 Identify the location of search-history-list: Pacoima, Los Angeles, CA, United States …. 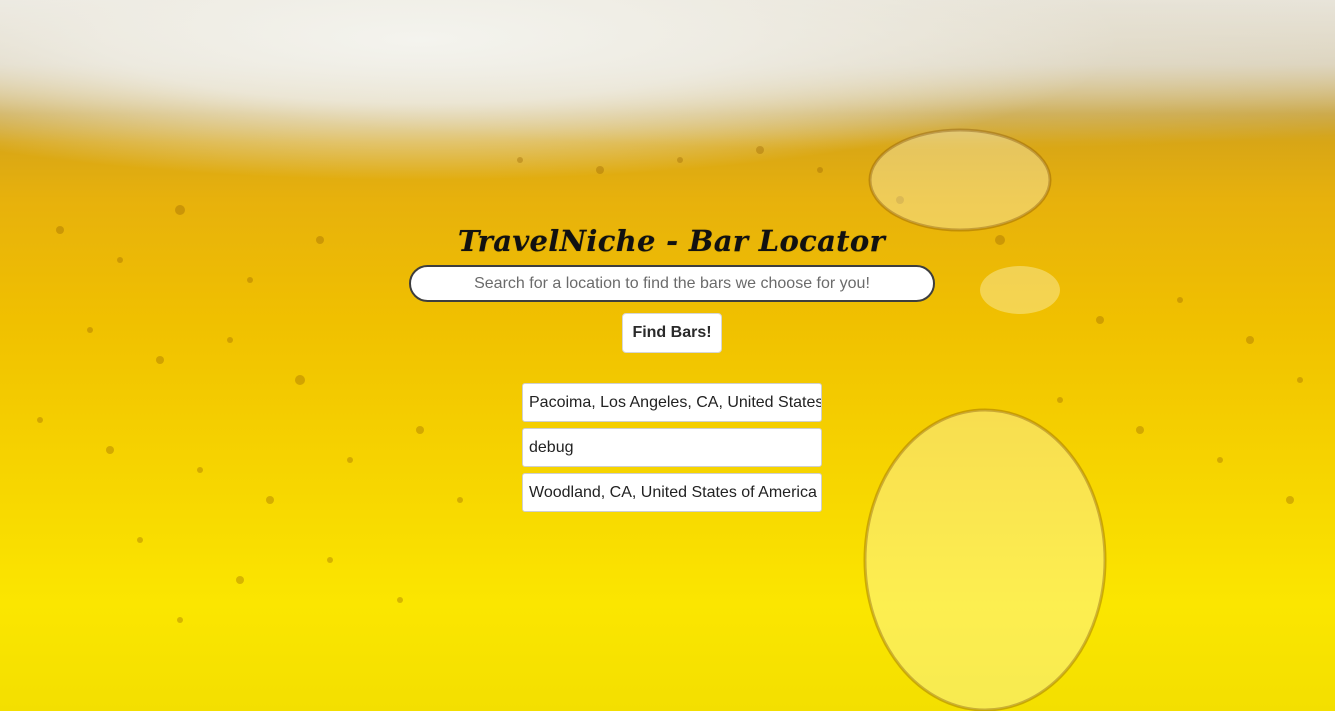
(672, 450).